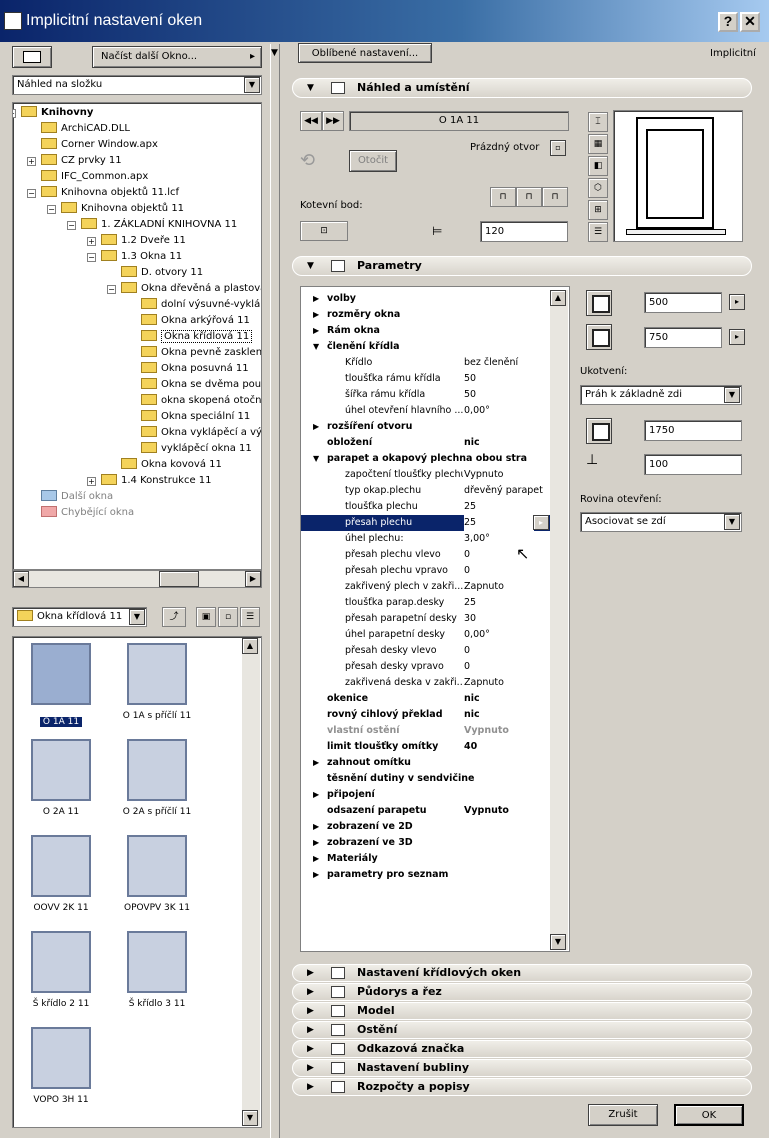  I want to click on reveal-input: 100, so click(693, 464).